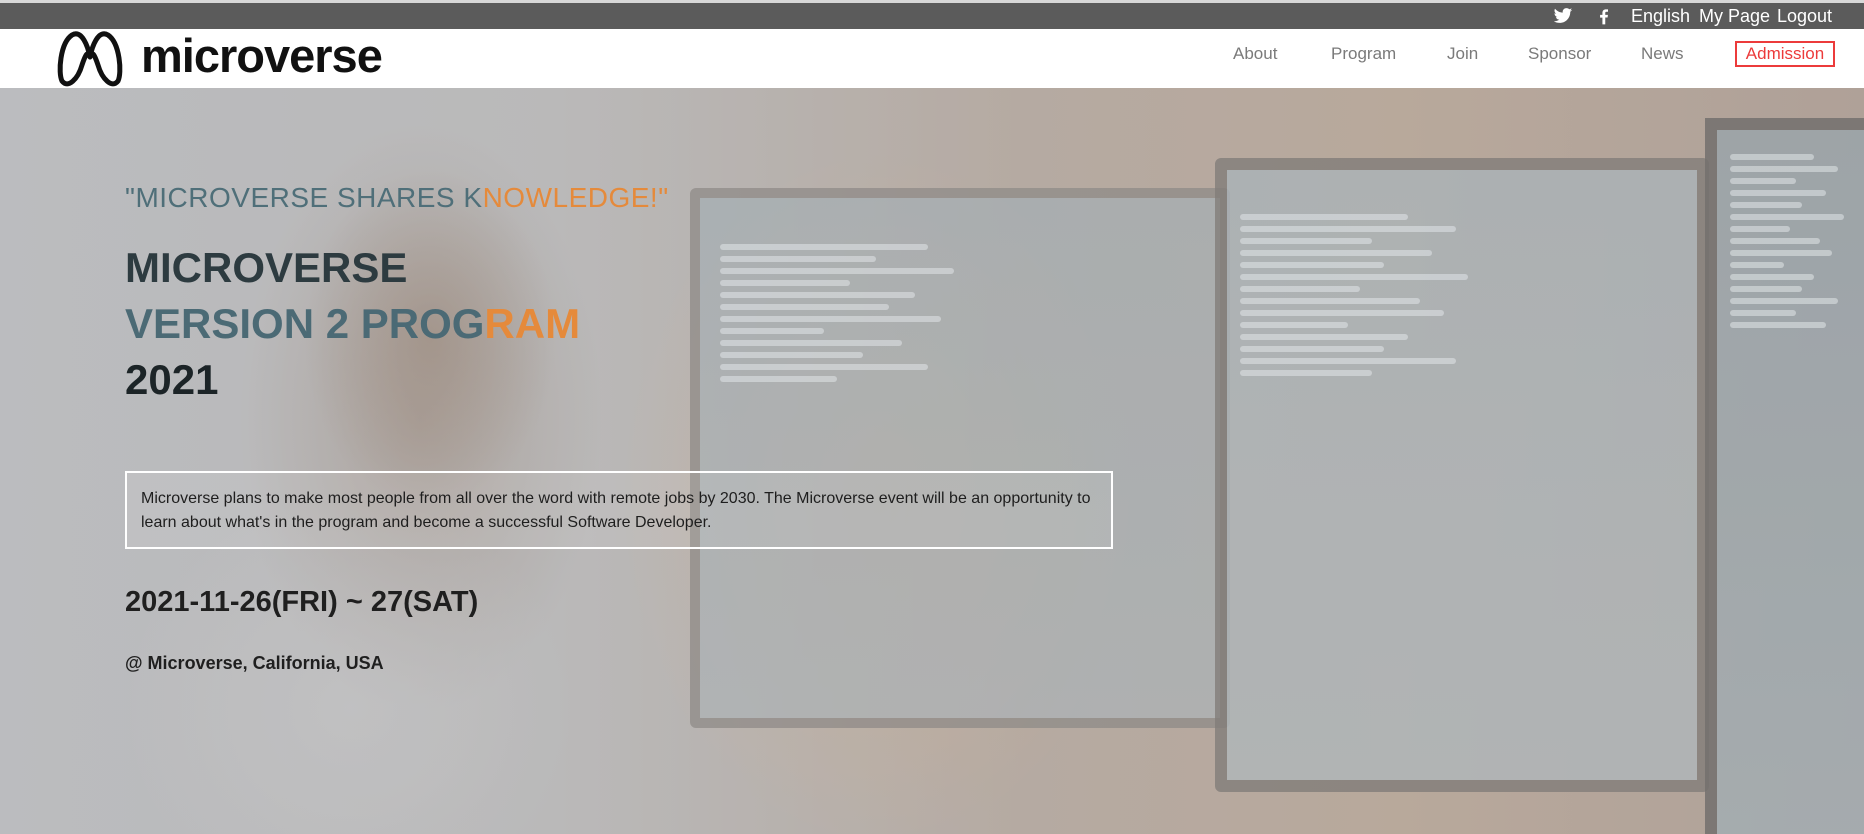 The height and width of the screenshot is (834, 1864). I want to click on microverse-logo-icon, so click(90, 58).